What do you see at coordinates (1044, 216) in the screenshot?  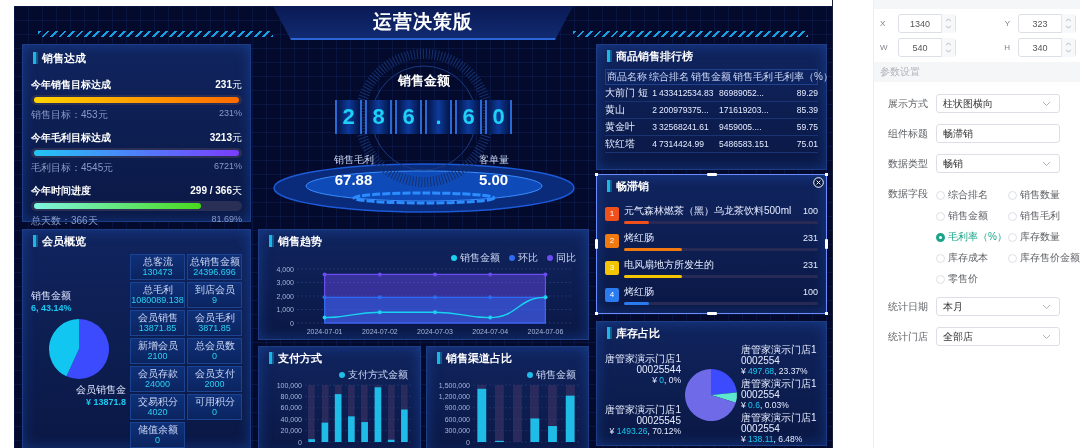 I see `radio-option: 销售毛利` at bounding box center [1044, 216].